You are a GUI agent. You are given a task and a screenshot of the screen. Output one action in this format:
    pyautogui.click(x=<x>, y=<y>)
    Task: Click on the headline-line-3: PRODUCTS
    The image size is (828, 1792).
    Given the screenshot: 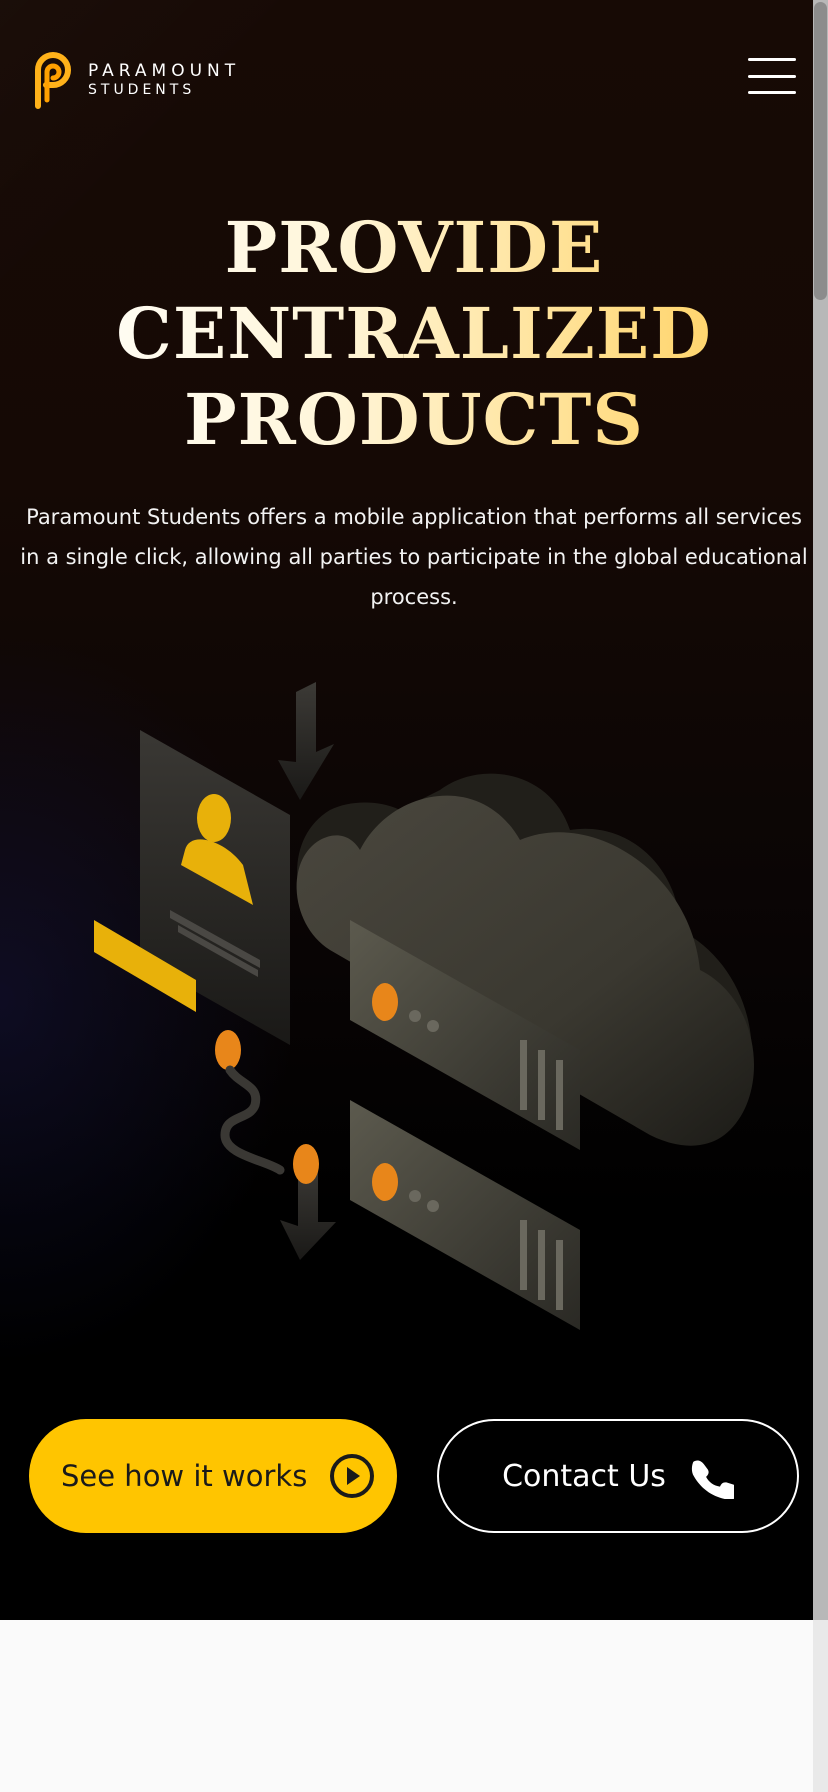 What is the action you would take?
    pyautogui.click(x=414, y=419)
    